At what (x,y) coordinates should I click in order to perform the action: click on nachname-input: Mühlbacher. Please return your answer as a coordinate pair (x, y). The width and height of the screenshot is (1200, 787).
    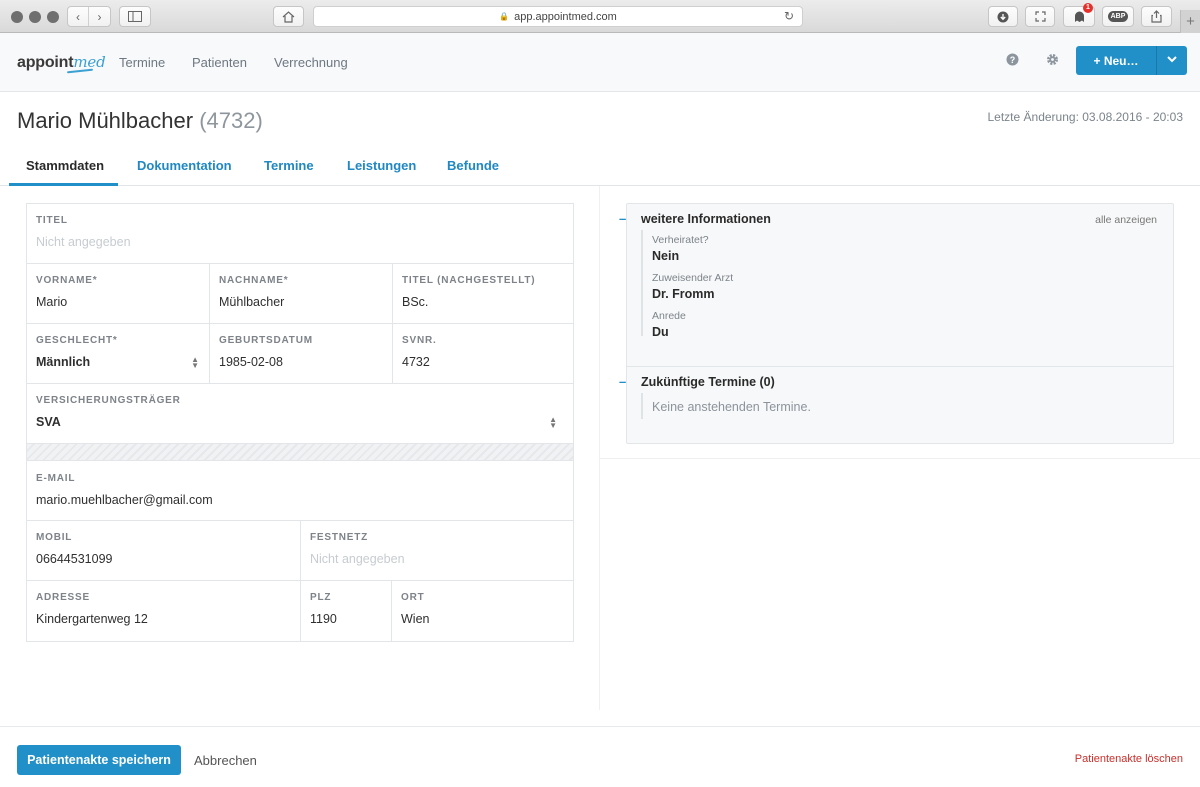
    Looking at the image, I should click on (301, 302).